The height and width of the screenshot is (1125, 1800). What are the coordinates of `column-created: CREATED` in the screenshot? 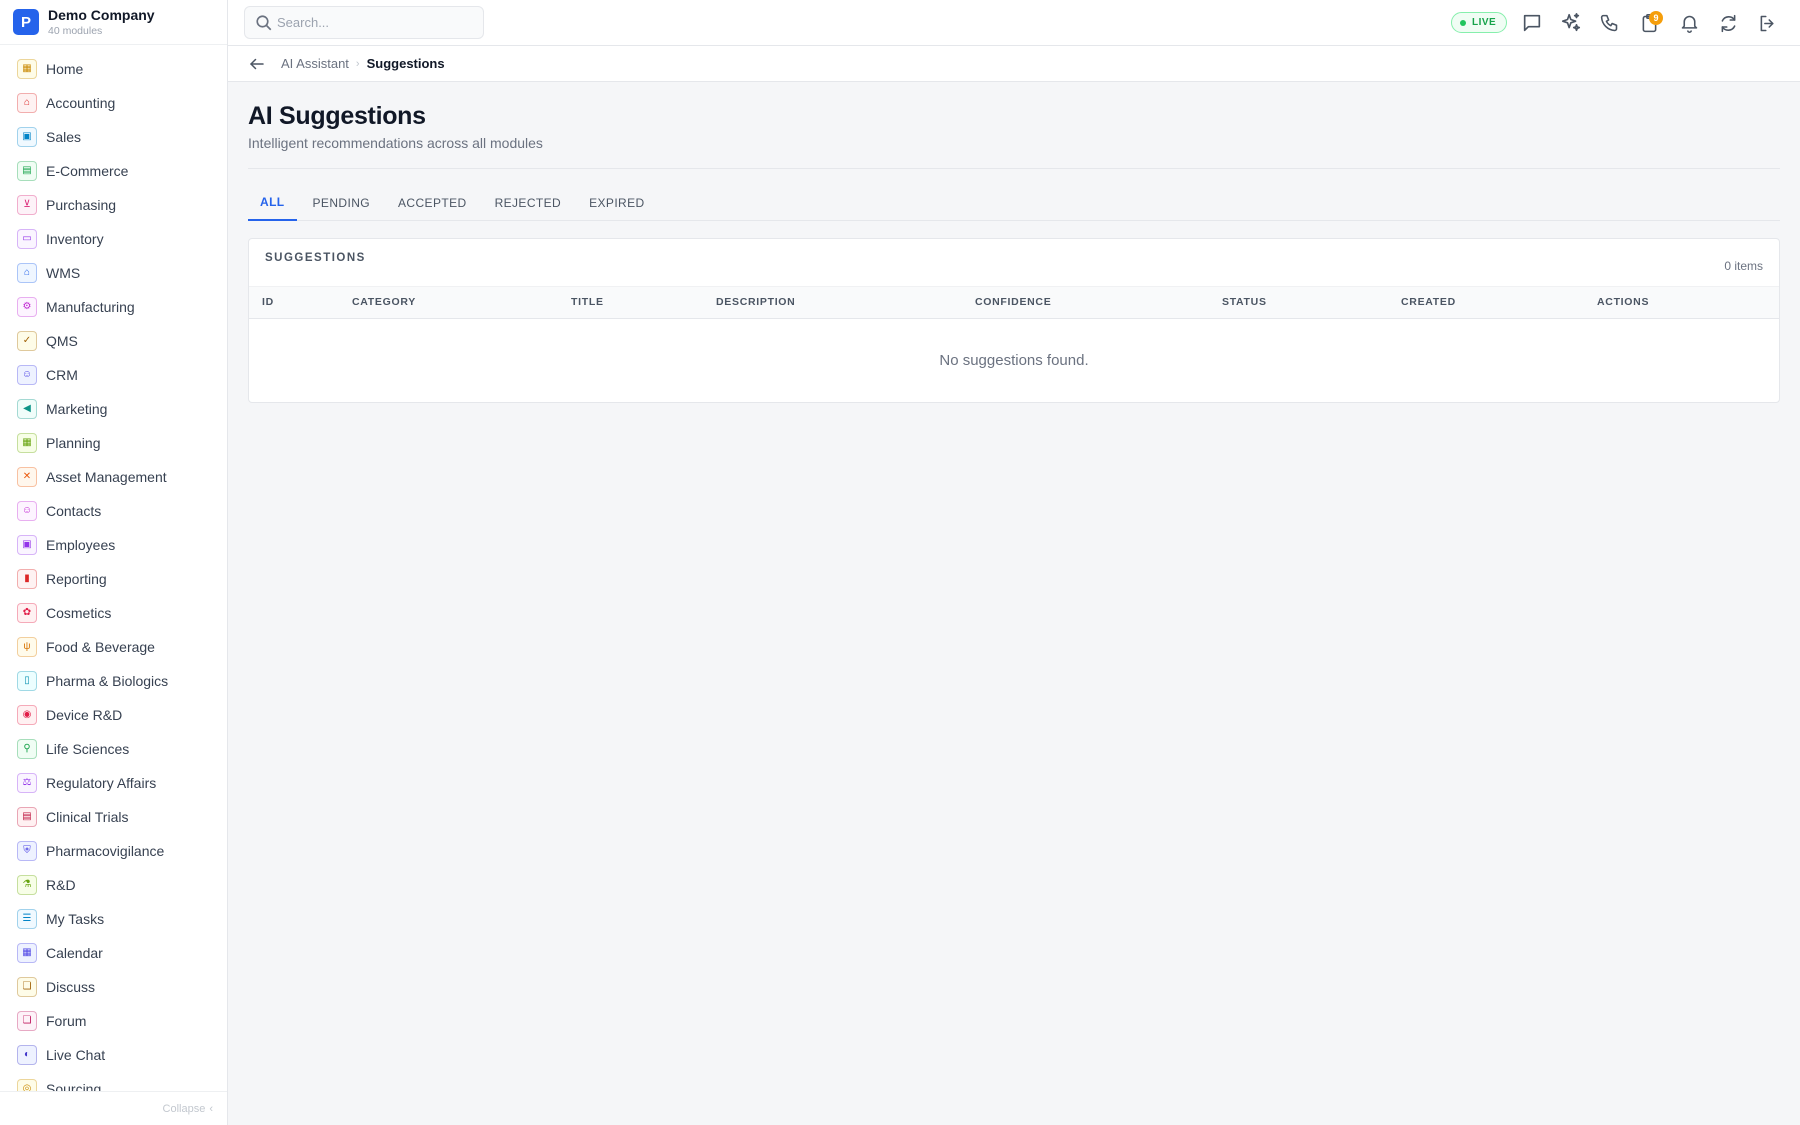 It's located at (1486, 302).